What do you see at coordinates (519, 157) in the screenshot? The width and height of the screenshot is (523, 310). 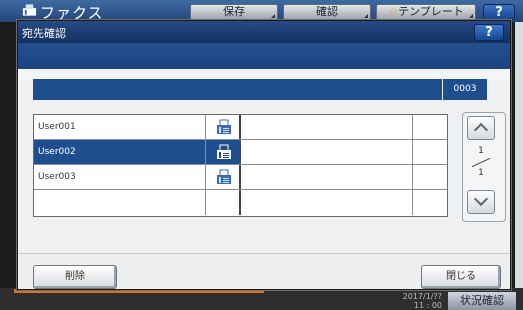 I see `background-panel` at bounding box center [519, 157].